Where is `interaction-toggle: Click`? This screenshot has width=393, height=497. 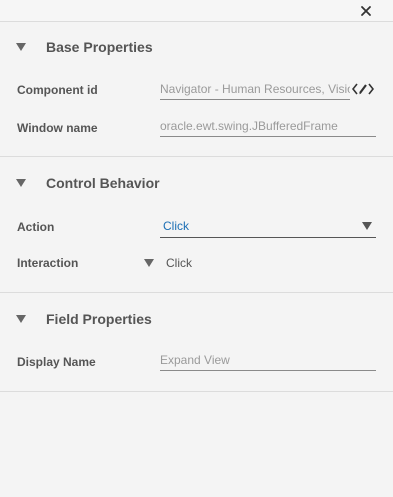 interaction-toggle: Click is located at coordinates (168, 263).